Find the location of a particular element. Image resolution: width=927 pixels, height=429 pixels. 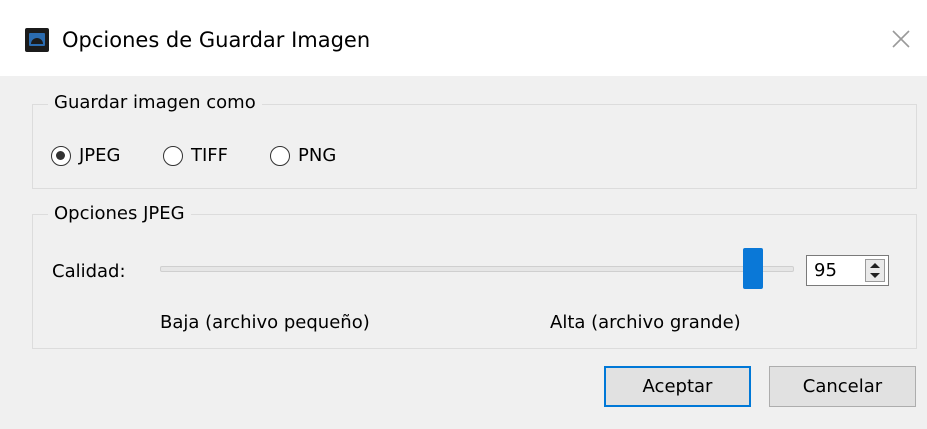

radio-tiff-label: TIFF is located at coordinates (210, 155).